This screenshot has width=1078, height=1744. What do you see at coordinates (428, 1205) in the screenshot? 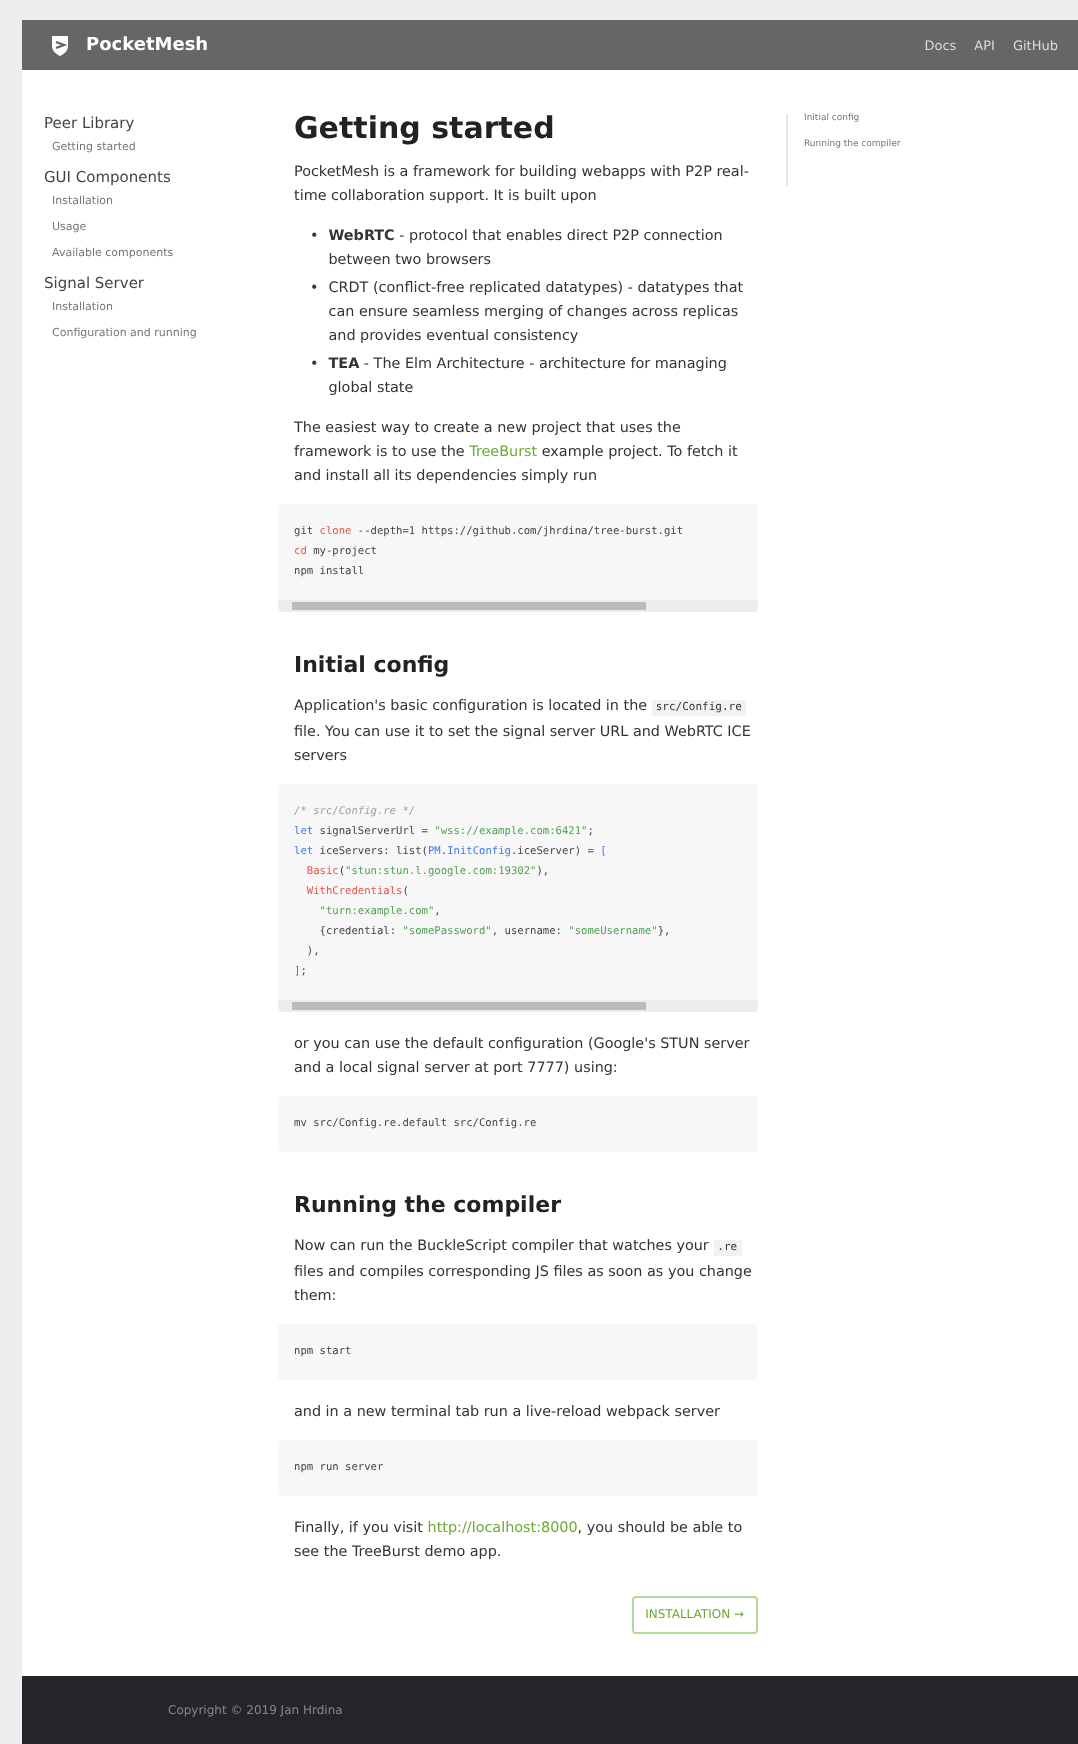
I see `section-heading: Running the compiler` at bounding box center [428, 1205].